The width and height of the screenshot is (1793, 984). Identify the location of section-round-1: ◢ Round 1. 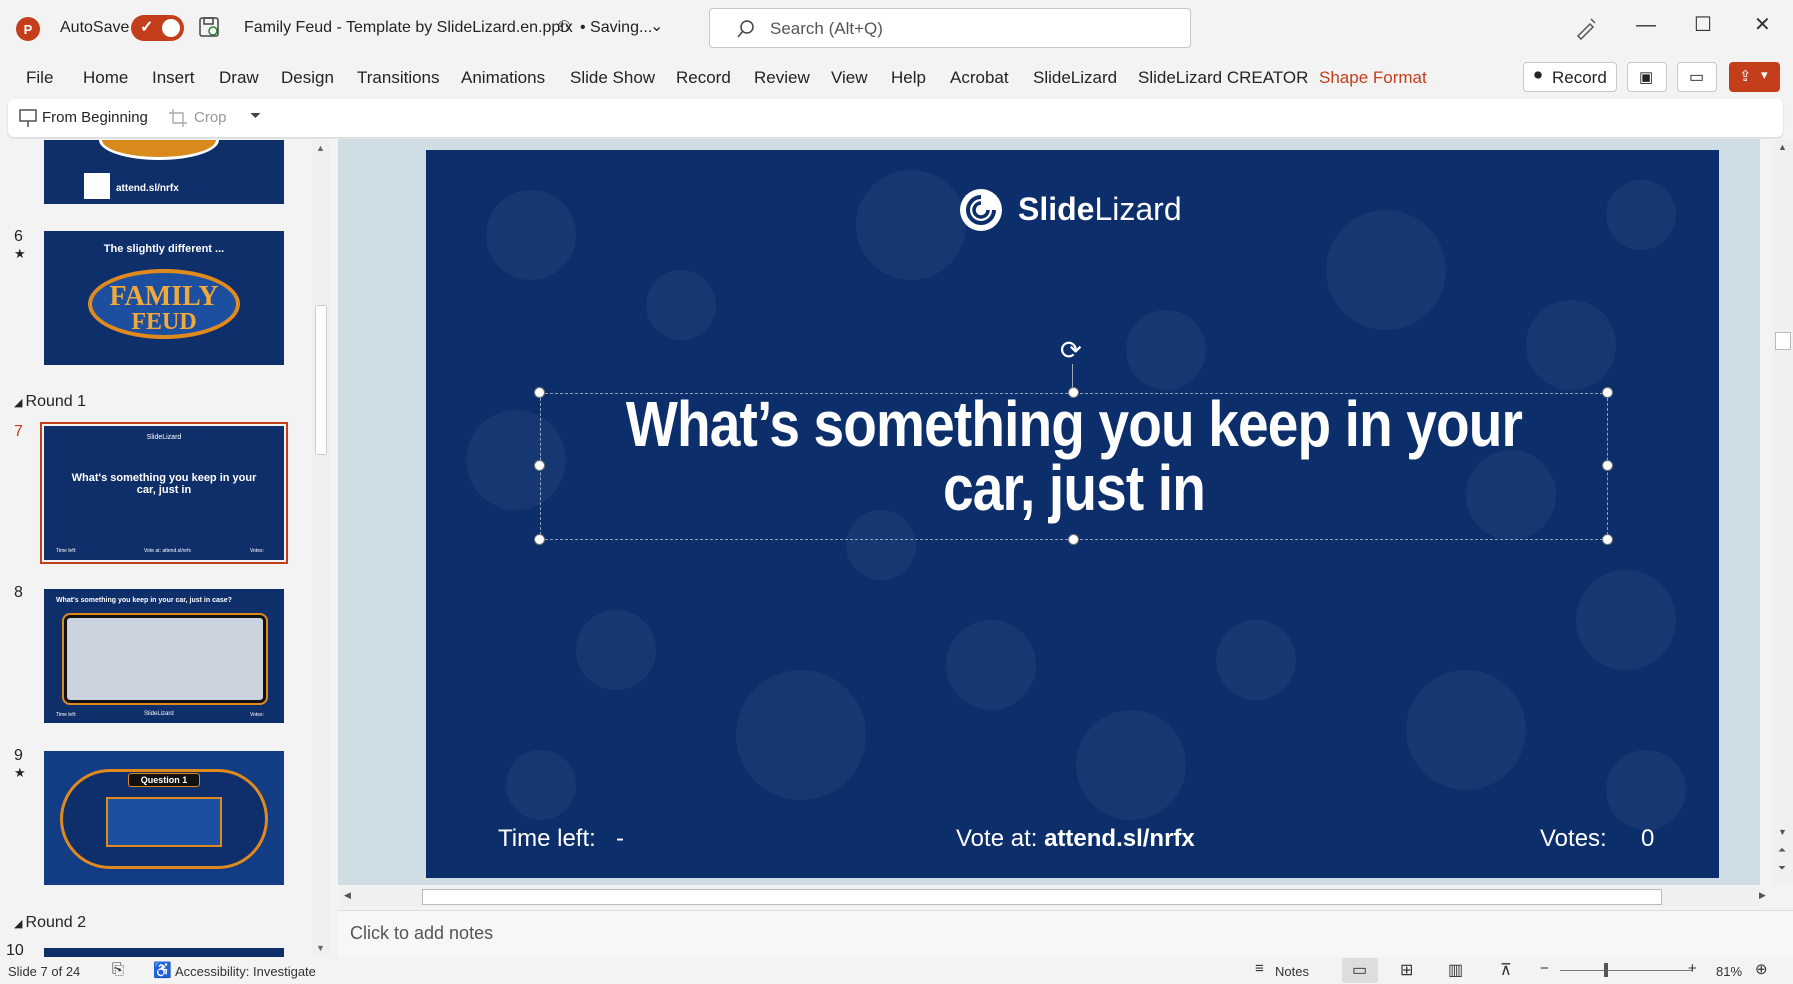
(50, 402).